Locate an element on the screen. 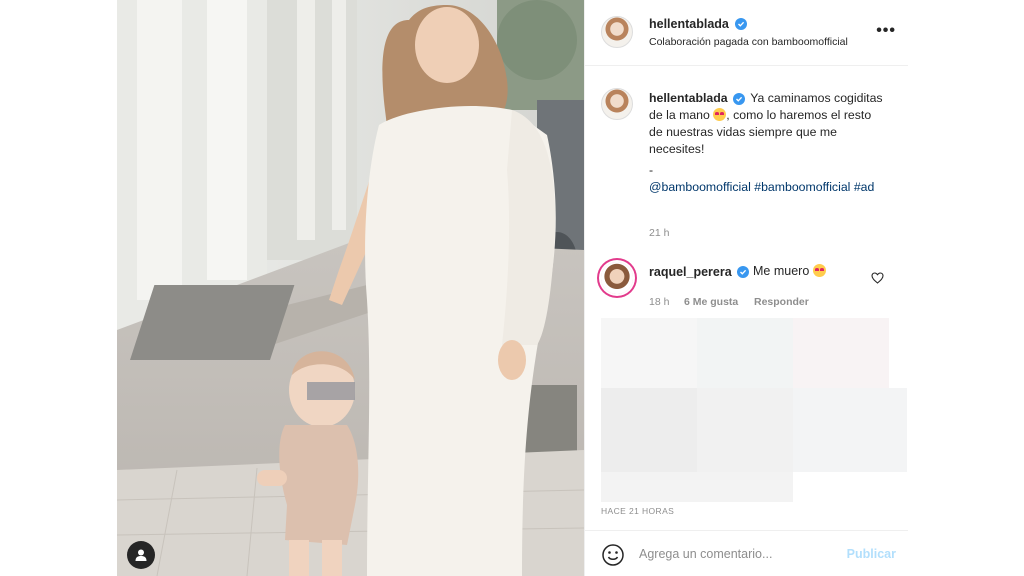  comment-likes: 6 Me gusta is located at coordinates (711, 302).